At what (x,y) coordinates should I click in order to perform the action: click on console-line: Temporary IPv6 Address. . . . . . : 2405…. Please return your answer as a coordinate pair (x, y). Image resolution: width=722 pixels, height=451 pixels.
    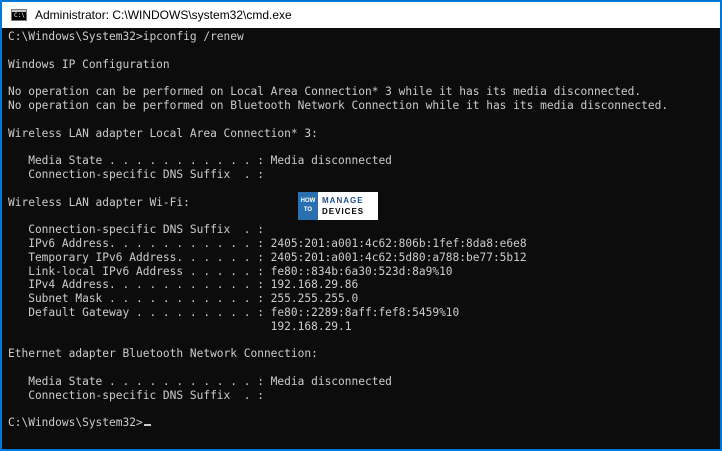
    Looking at the image, I should click on (267, 257).